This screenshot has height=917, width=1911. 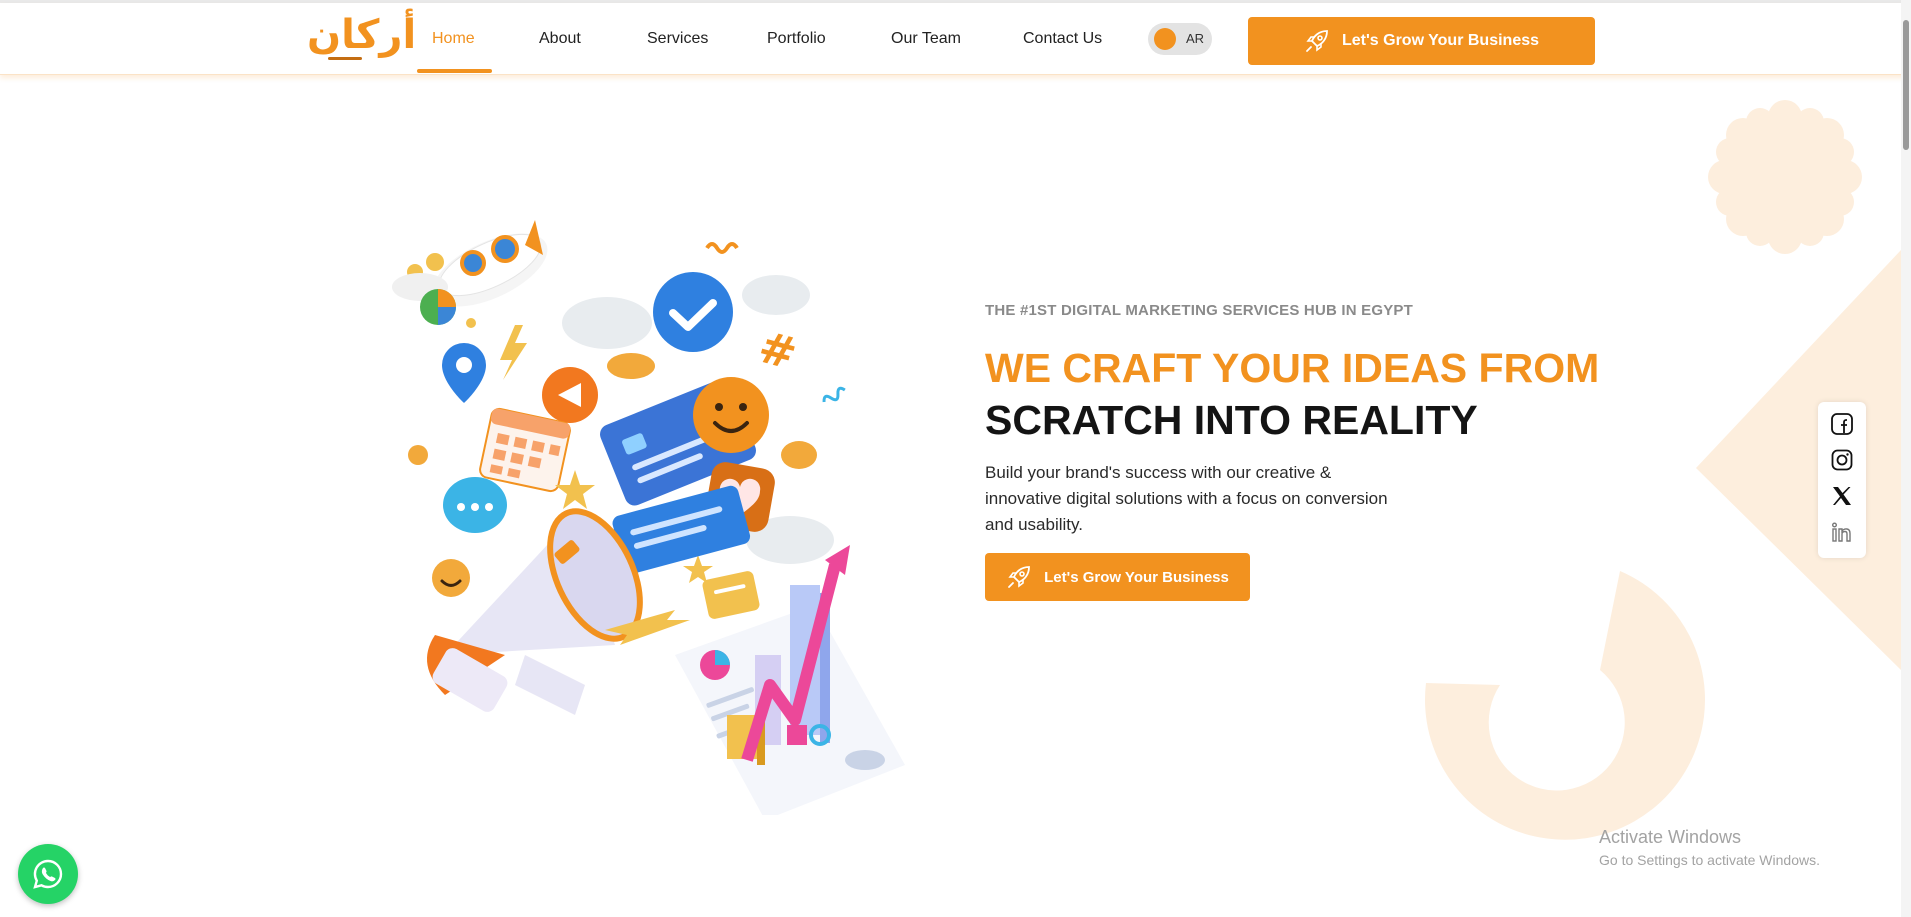 I want to click on hero-cta-label: Let's Grow Your Business, so click(x=1136, y=577).